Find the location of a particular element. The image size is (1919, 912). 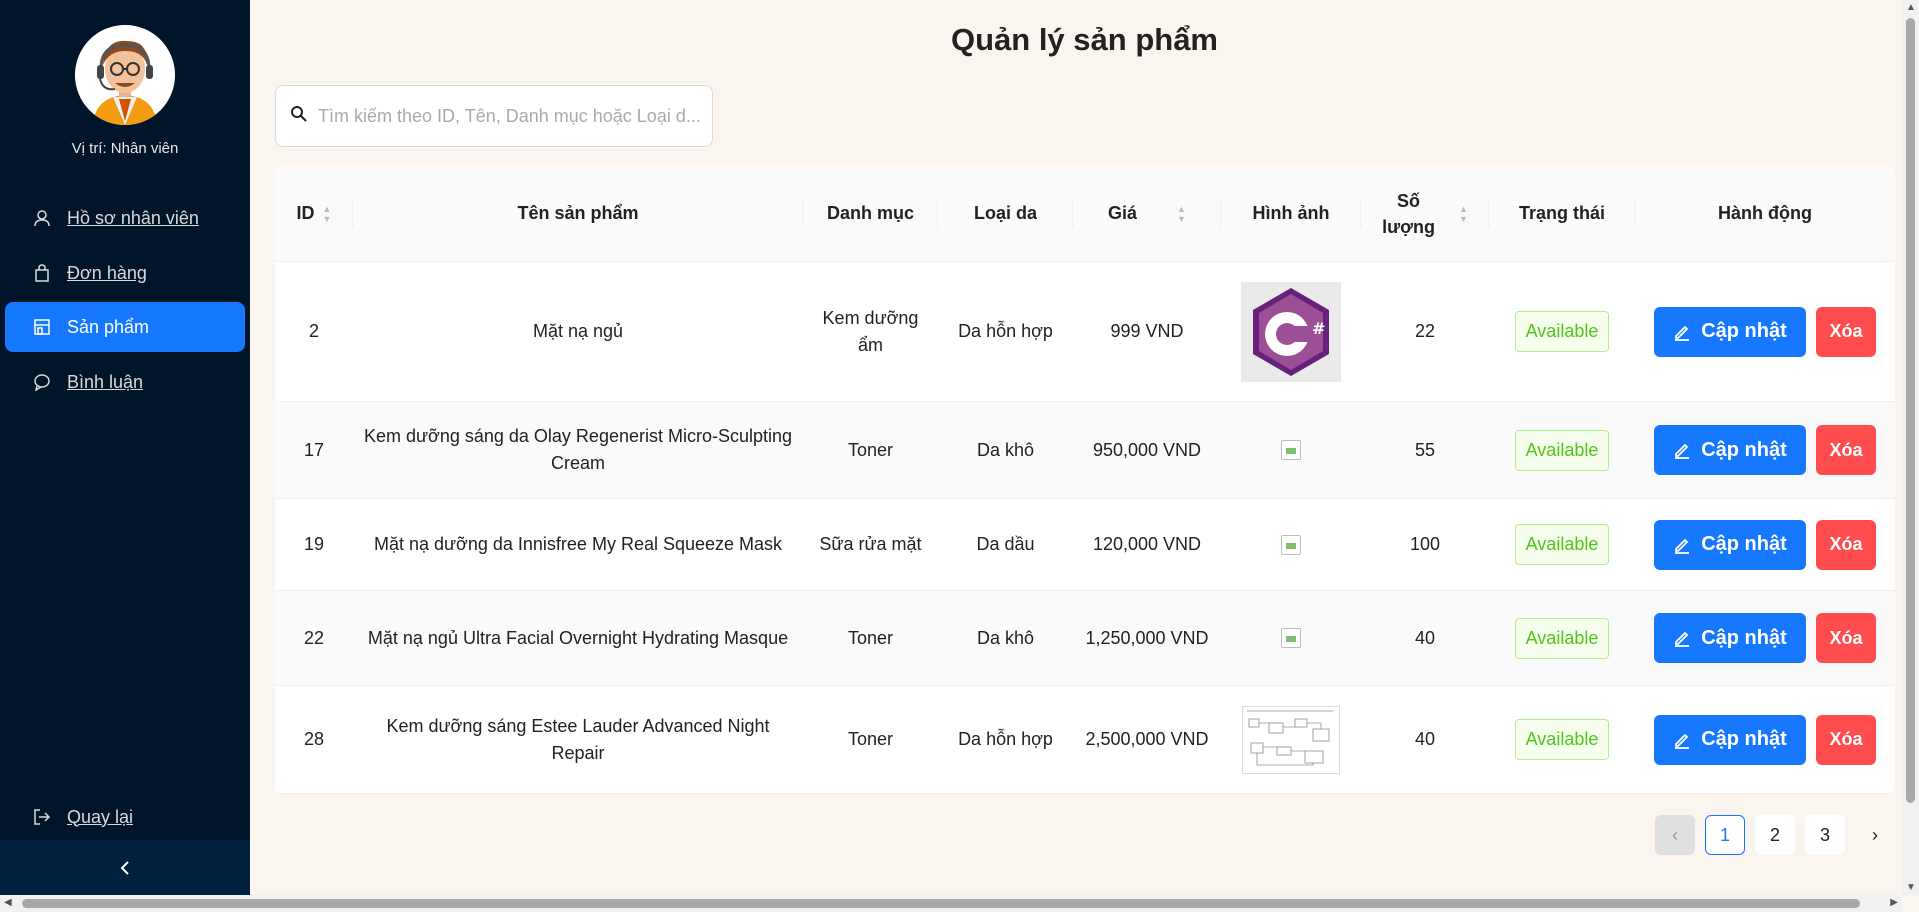

column-label: Tên sản phẩm is located at coordinates (578, 213).